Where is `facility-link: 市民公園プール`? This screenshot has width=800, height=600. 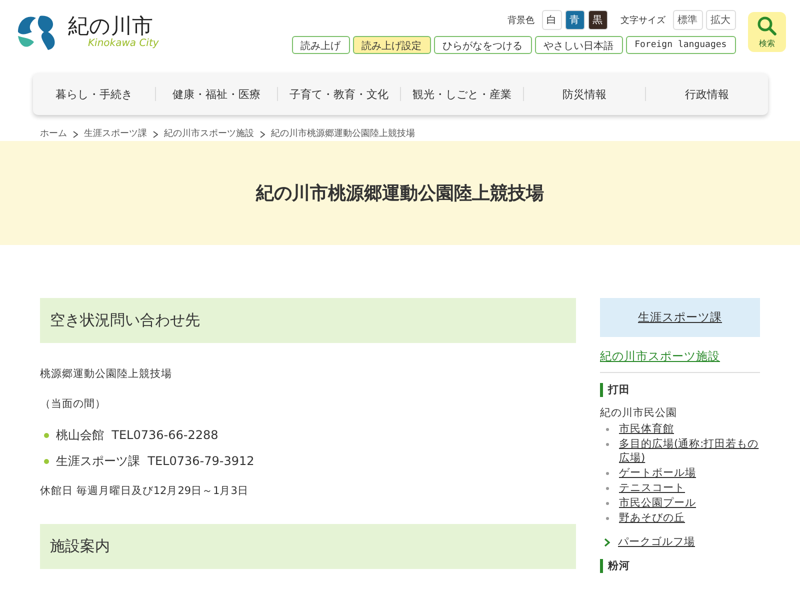 facility-link: 市民公園プール is located at coordinates (657, 503).